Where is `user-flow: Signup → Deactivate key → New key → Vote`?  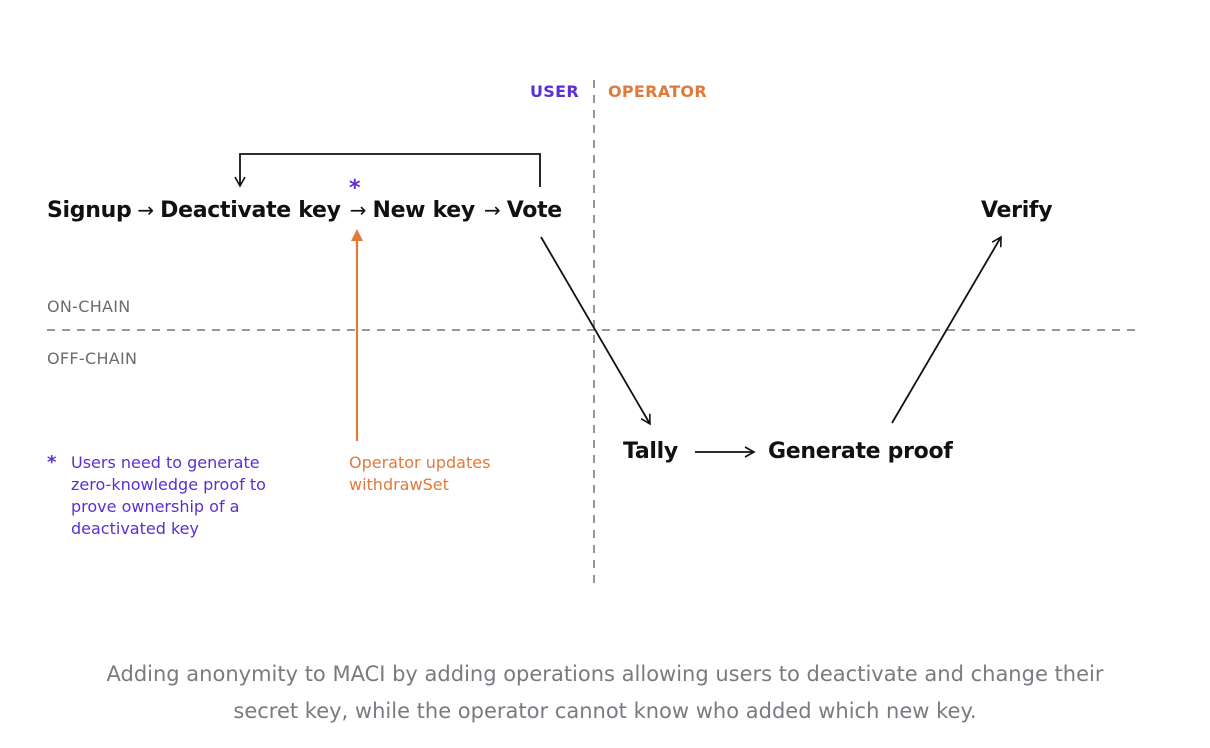 user-flow: Signup → Deactivate key → New key → Vote is located at coordinates (304, 210).